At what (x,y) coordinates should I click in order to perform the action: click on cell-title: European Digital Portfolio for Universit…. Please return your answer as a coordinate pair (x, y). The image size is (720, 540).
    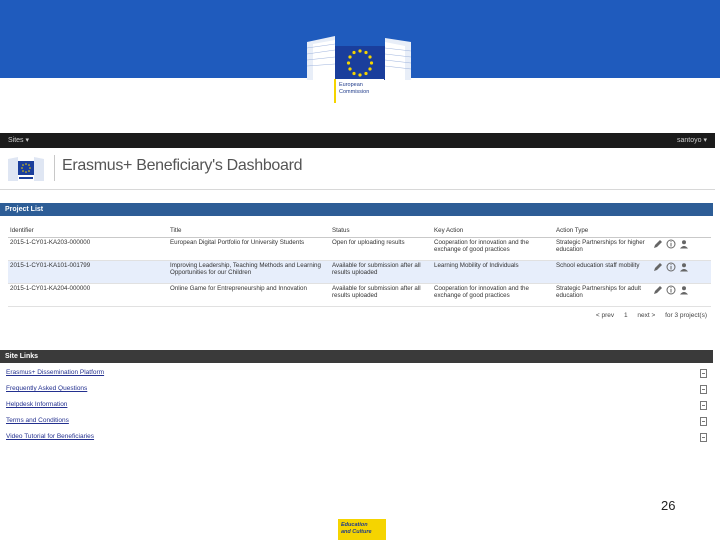
    Looking at the image, I should click on (249, 249).